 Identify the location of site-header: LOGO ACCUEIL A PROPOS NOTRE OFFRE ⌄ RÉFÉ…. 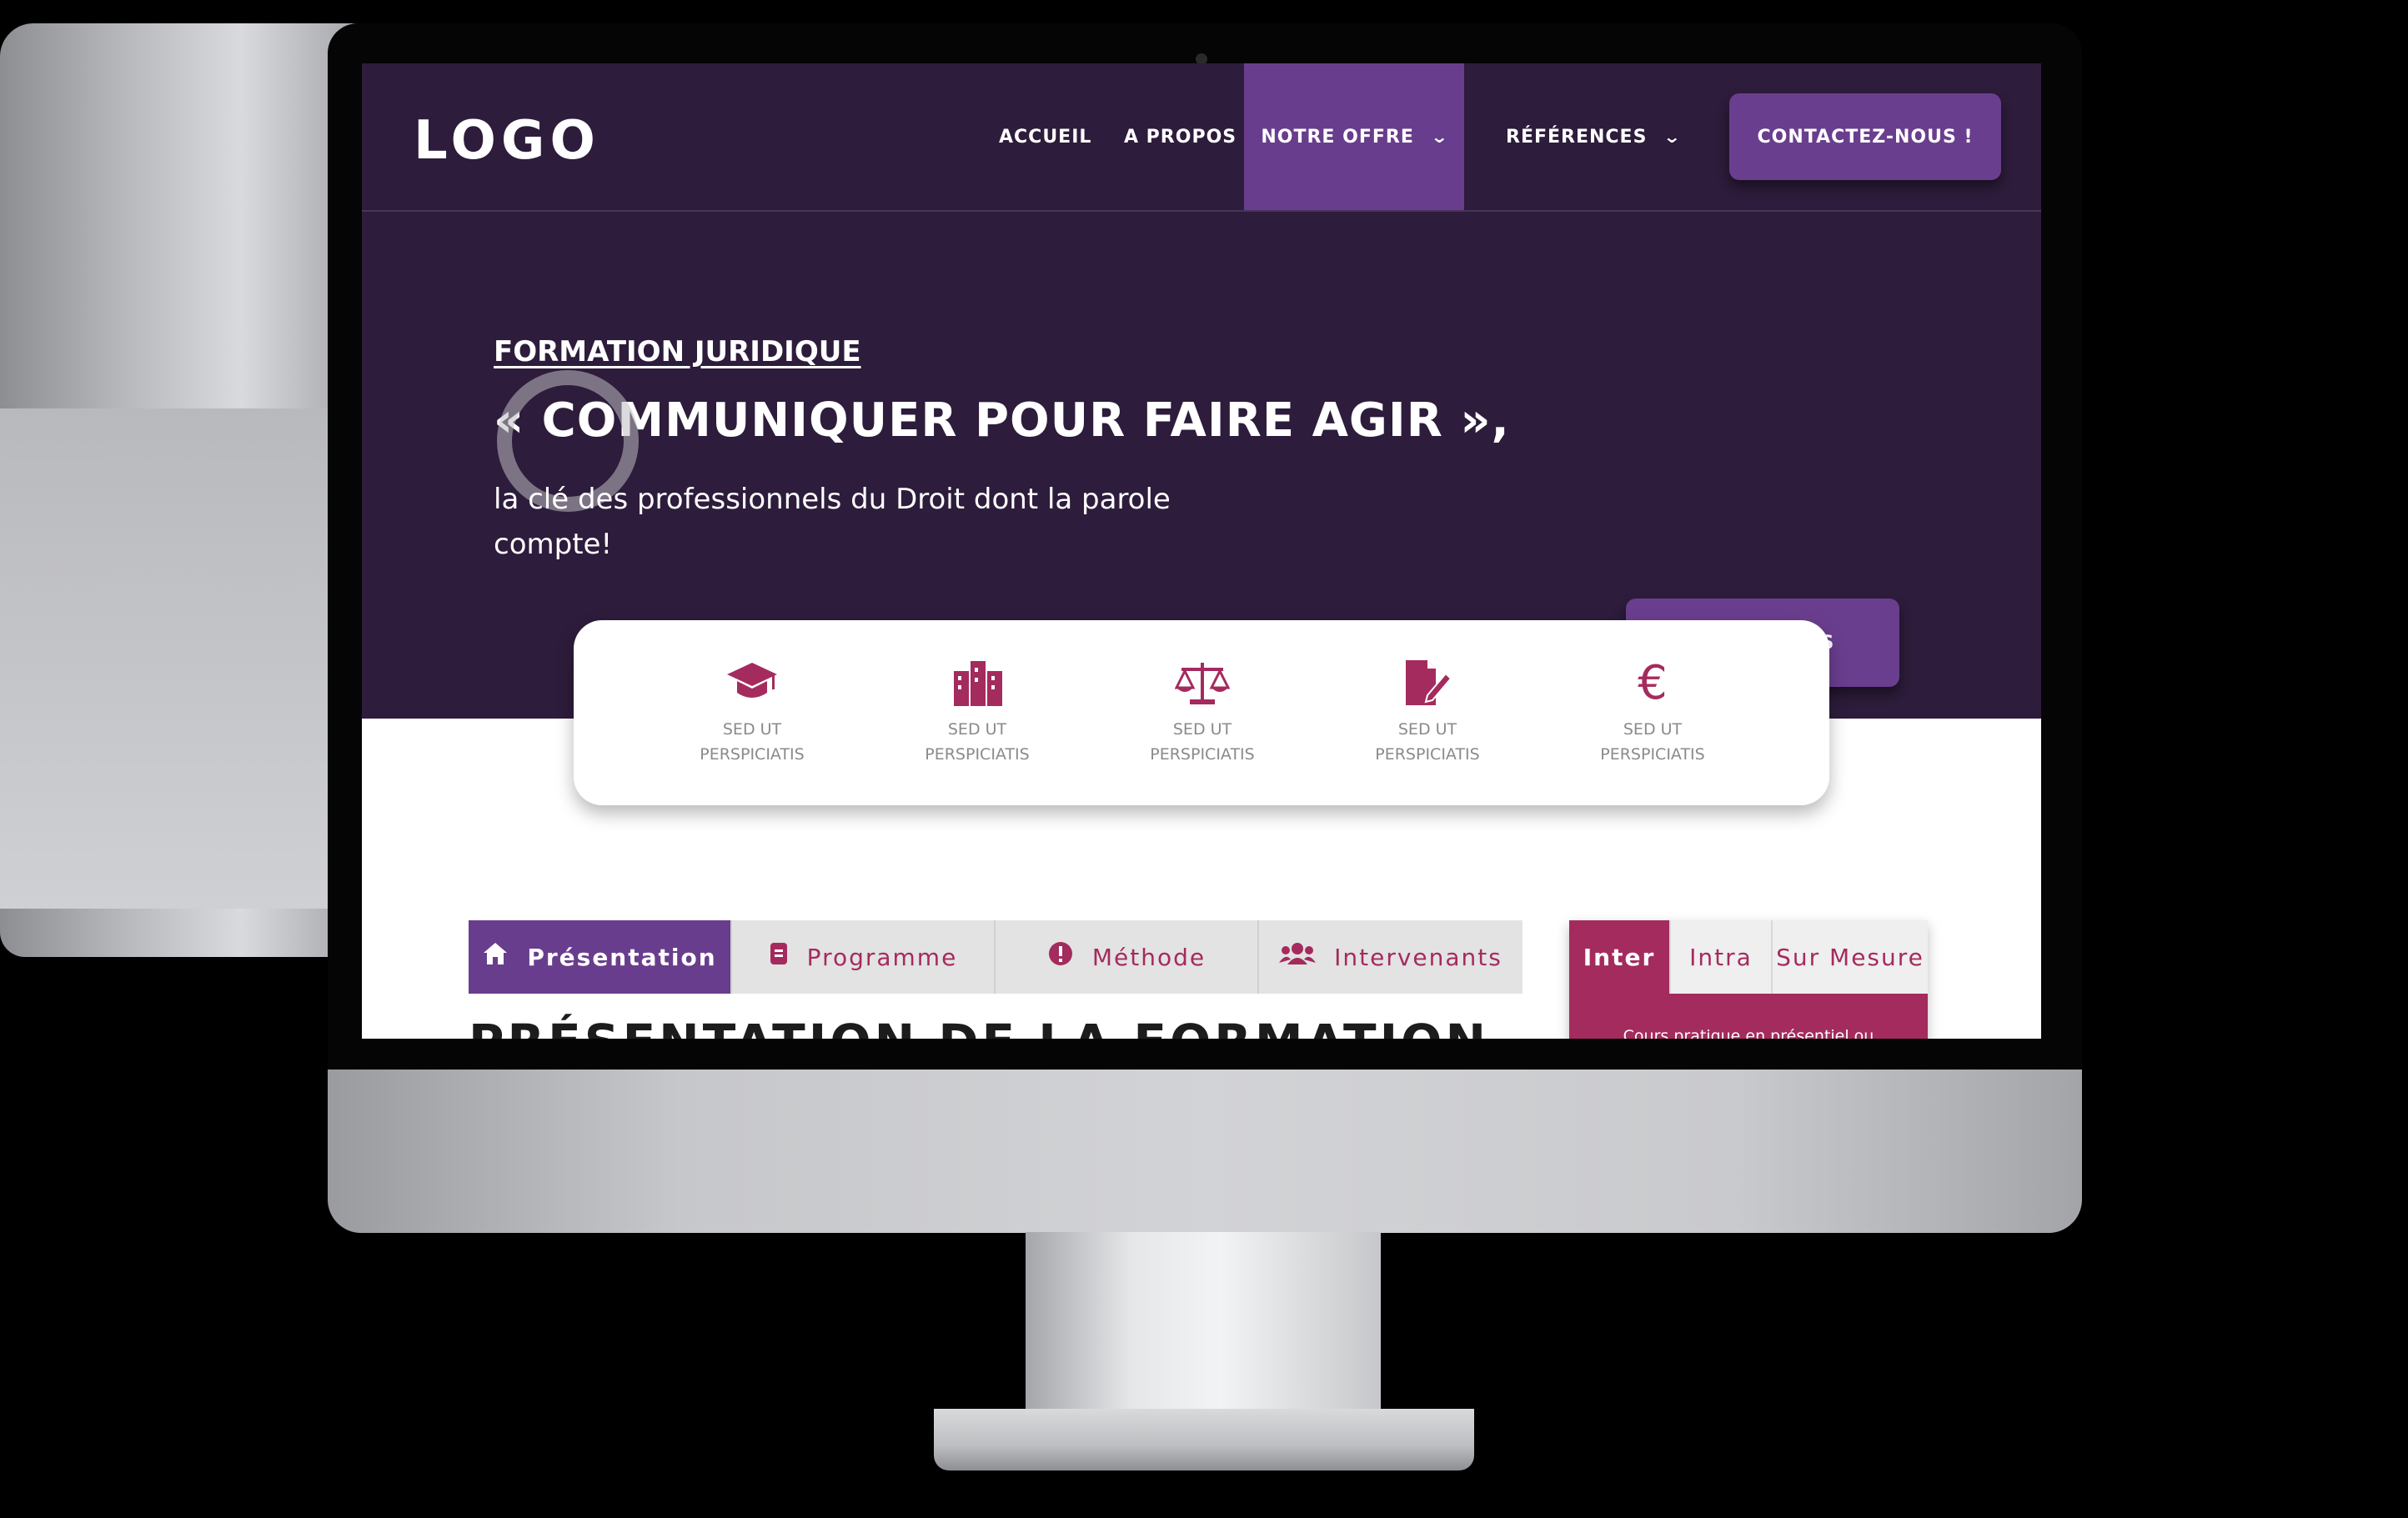
(1201, 137).